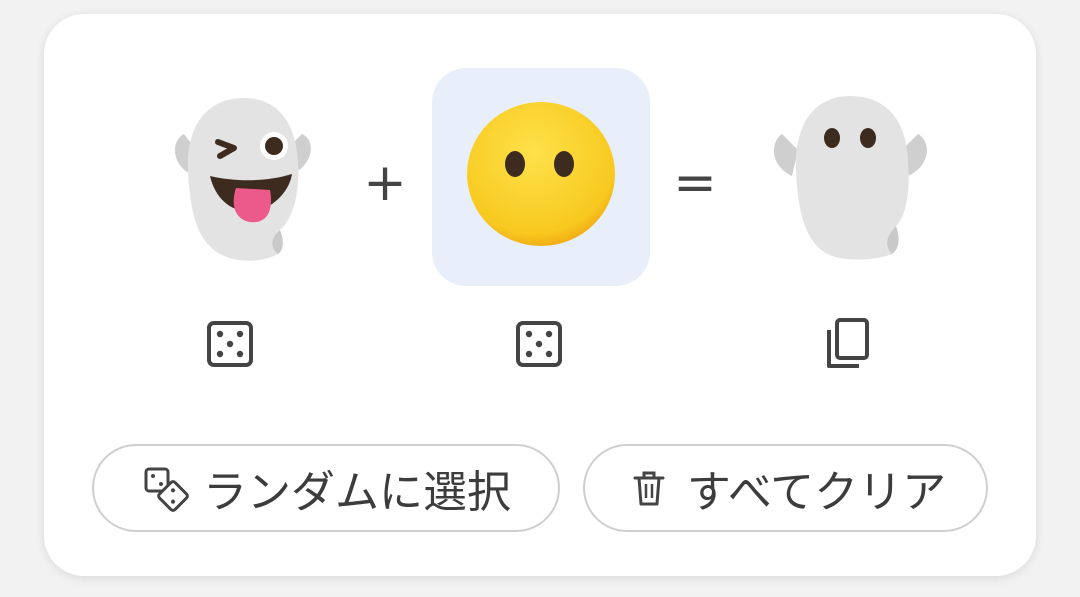 The width and height of the screenshot is (1080, 597). I want to click on plus-symbol: +, so click(385, 183).